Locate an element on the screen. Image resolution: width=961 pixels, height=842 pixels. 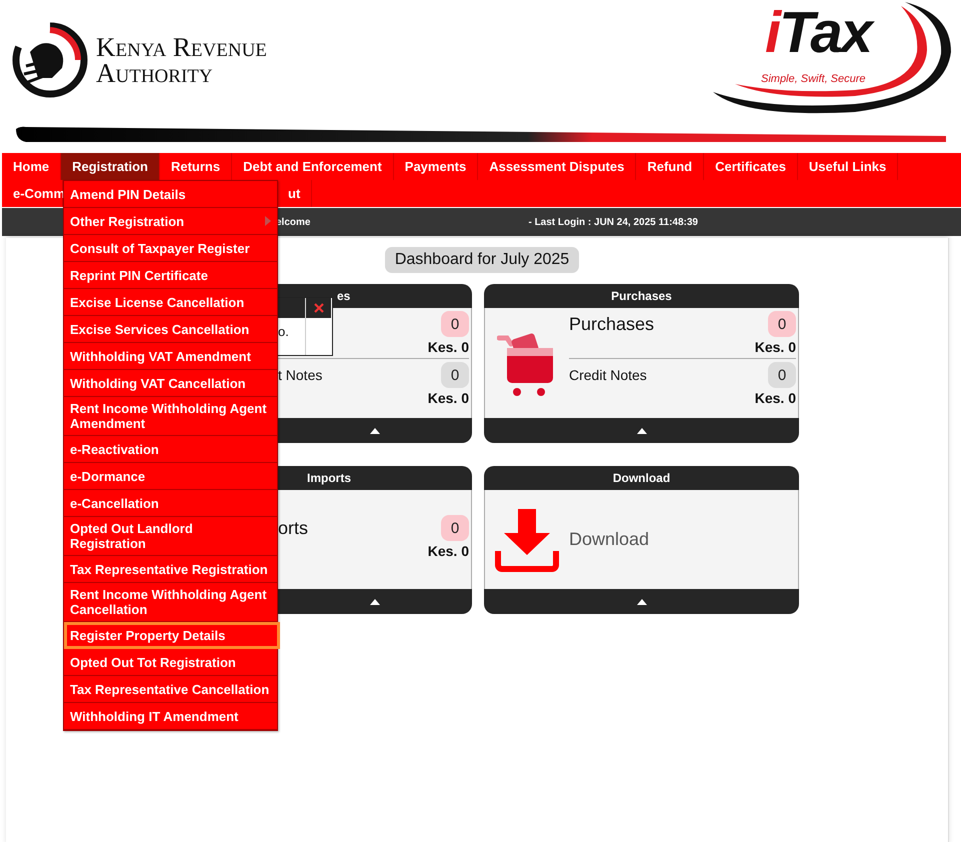
last-login-text: - Last Login : JUN 24, 2025 11:48:39 is located at coordinates (613, 222).